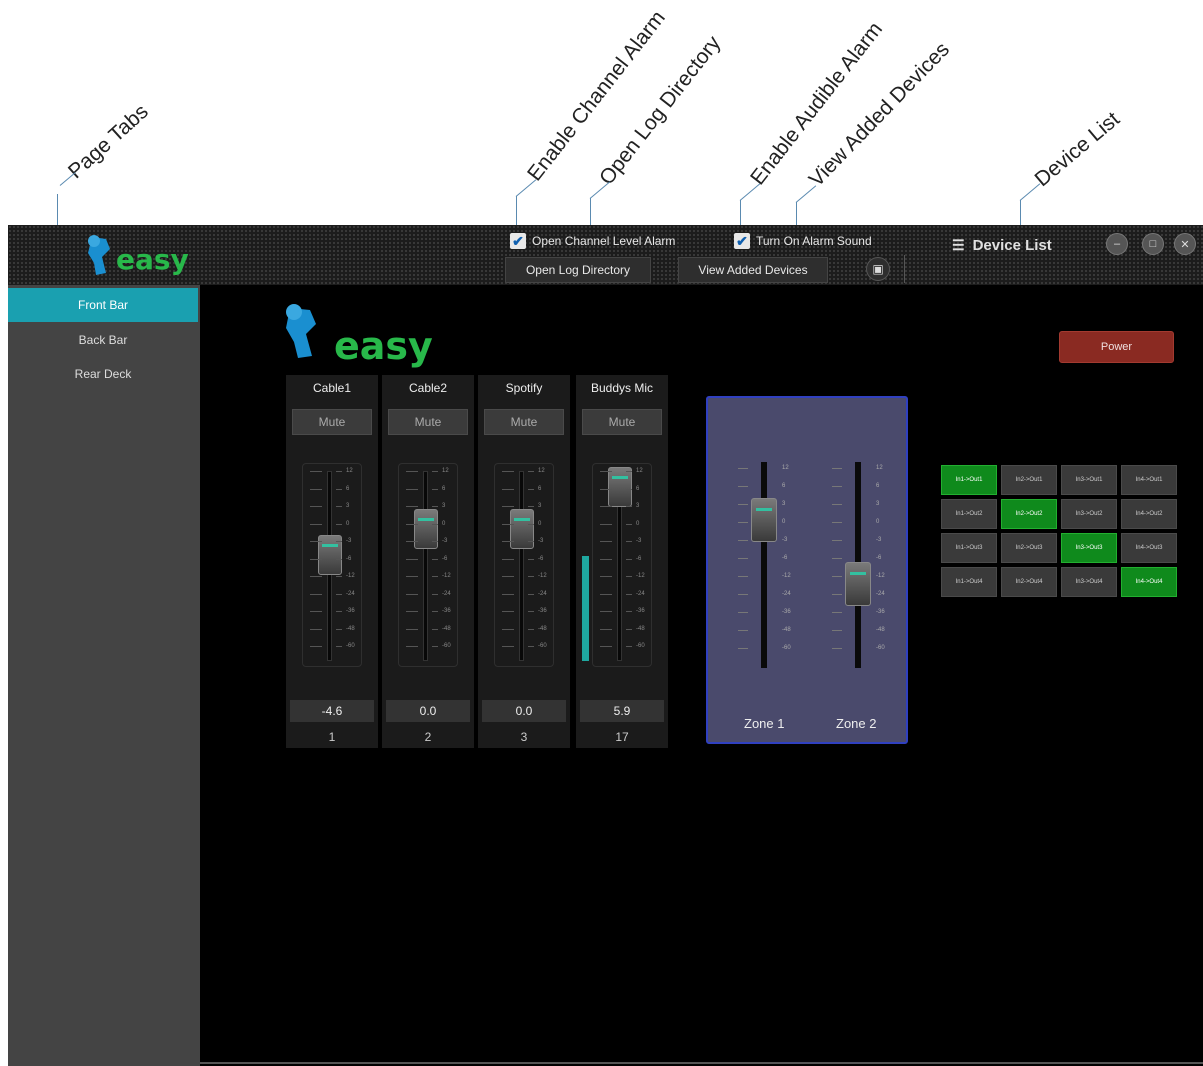 Image resolution: width=1203 pixels, height=1066 pixels. I want to click on open-log-directory-button: Open Log Directory, so click(578, 270).